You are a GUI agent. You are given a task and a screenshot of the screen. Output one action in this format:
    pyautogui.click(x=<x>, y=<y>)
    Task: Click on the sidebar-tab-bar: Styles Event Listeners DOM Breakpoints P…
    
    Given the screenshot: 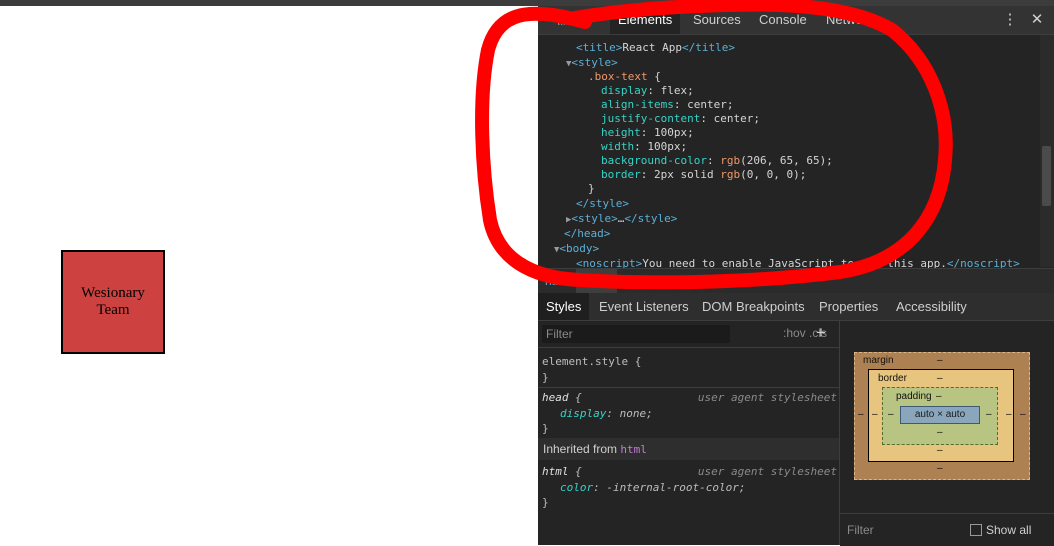 What is the action you would take?
    pyautogui.click(x=796, y=307)
    